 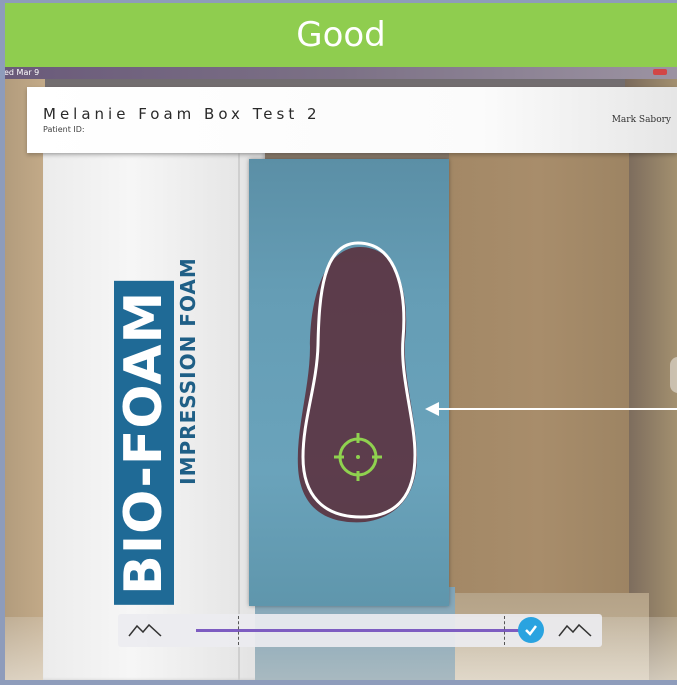 I want to click on depth-slider, so click(x=360, y=630).